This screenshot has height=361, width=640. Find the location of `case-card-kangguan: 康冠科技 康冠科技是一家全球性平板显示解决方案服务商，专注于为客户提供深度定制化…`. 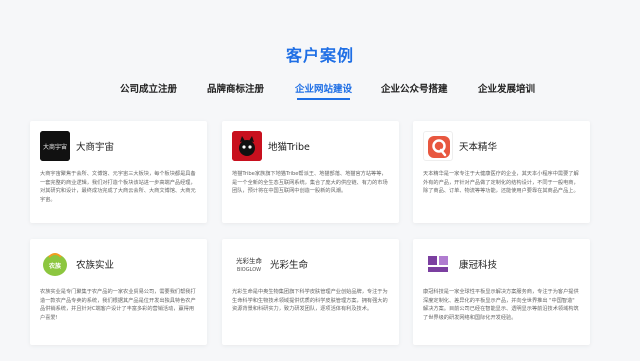

case-card-kangguan: 康冠科技 康冠科技是一家全球性平板显示解决方案服务商，专注于为客户提供深度定制化… is located at coordinates (501, 292).